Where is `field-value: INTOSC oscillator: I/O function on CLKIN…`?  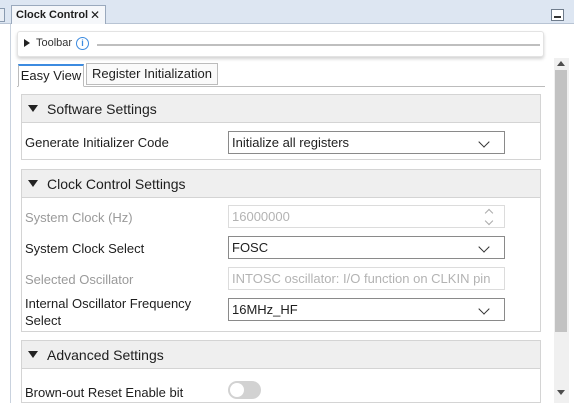
field-value: INTOSC oscillator: I/O function on CLKIN… is located at coordinates (361, 278).